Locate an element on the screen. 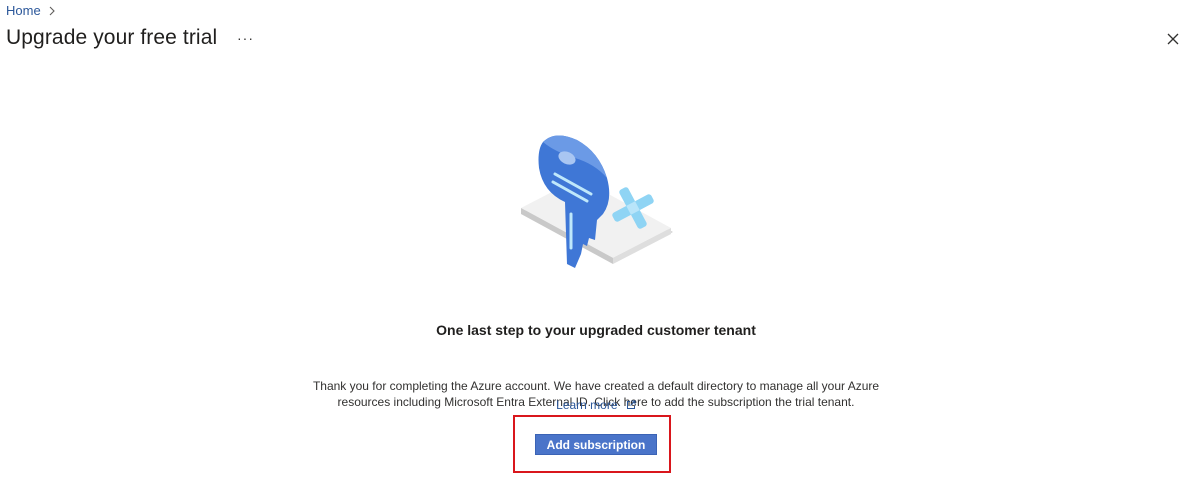 The width and height of the screenshot is (1200, 484). learn-more-link: Learn more is located at coordinates (586, 405).